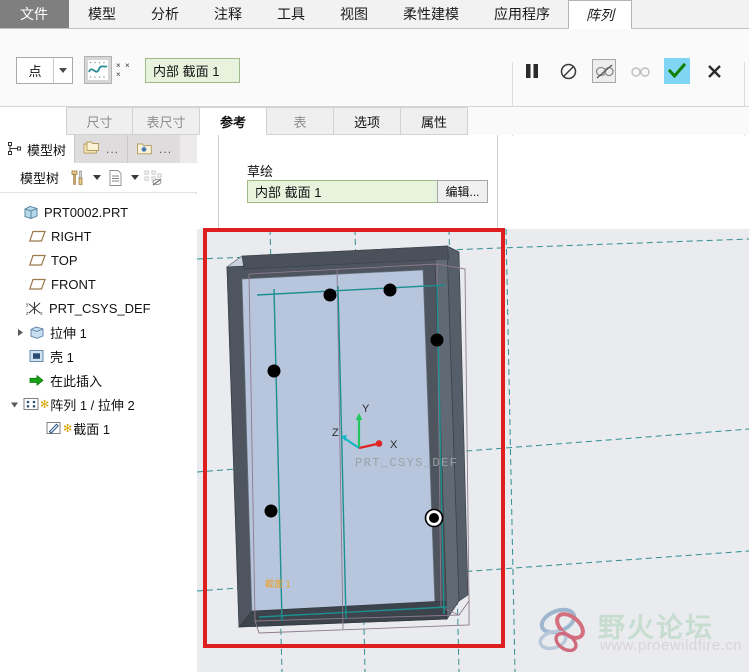 This screenshot has width=749, height=672. What do you see at coordinates (278, 583) in the screenshot?
I see `section-annotation: 截面 1` at bounding box center [278, 583].